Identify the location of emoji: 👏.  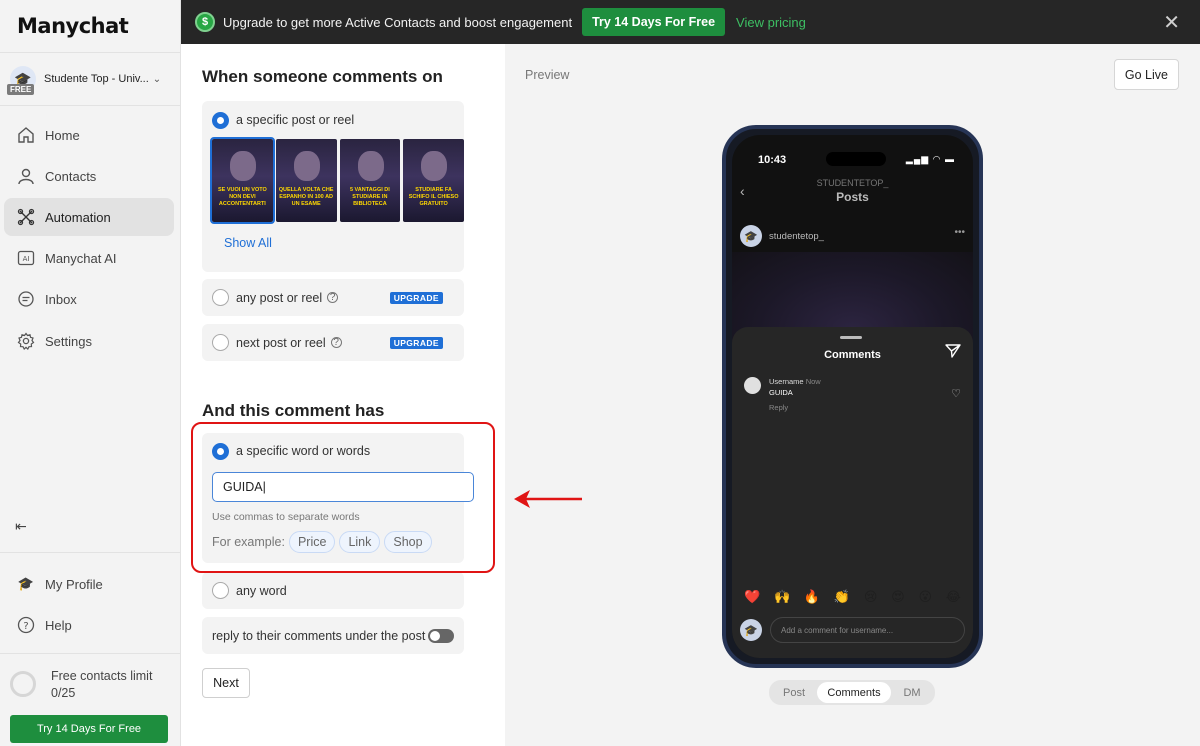
(842, 596).